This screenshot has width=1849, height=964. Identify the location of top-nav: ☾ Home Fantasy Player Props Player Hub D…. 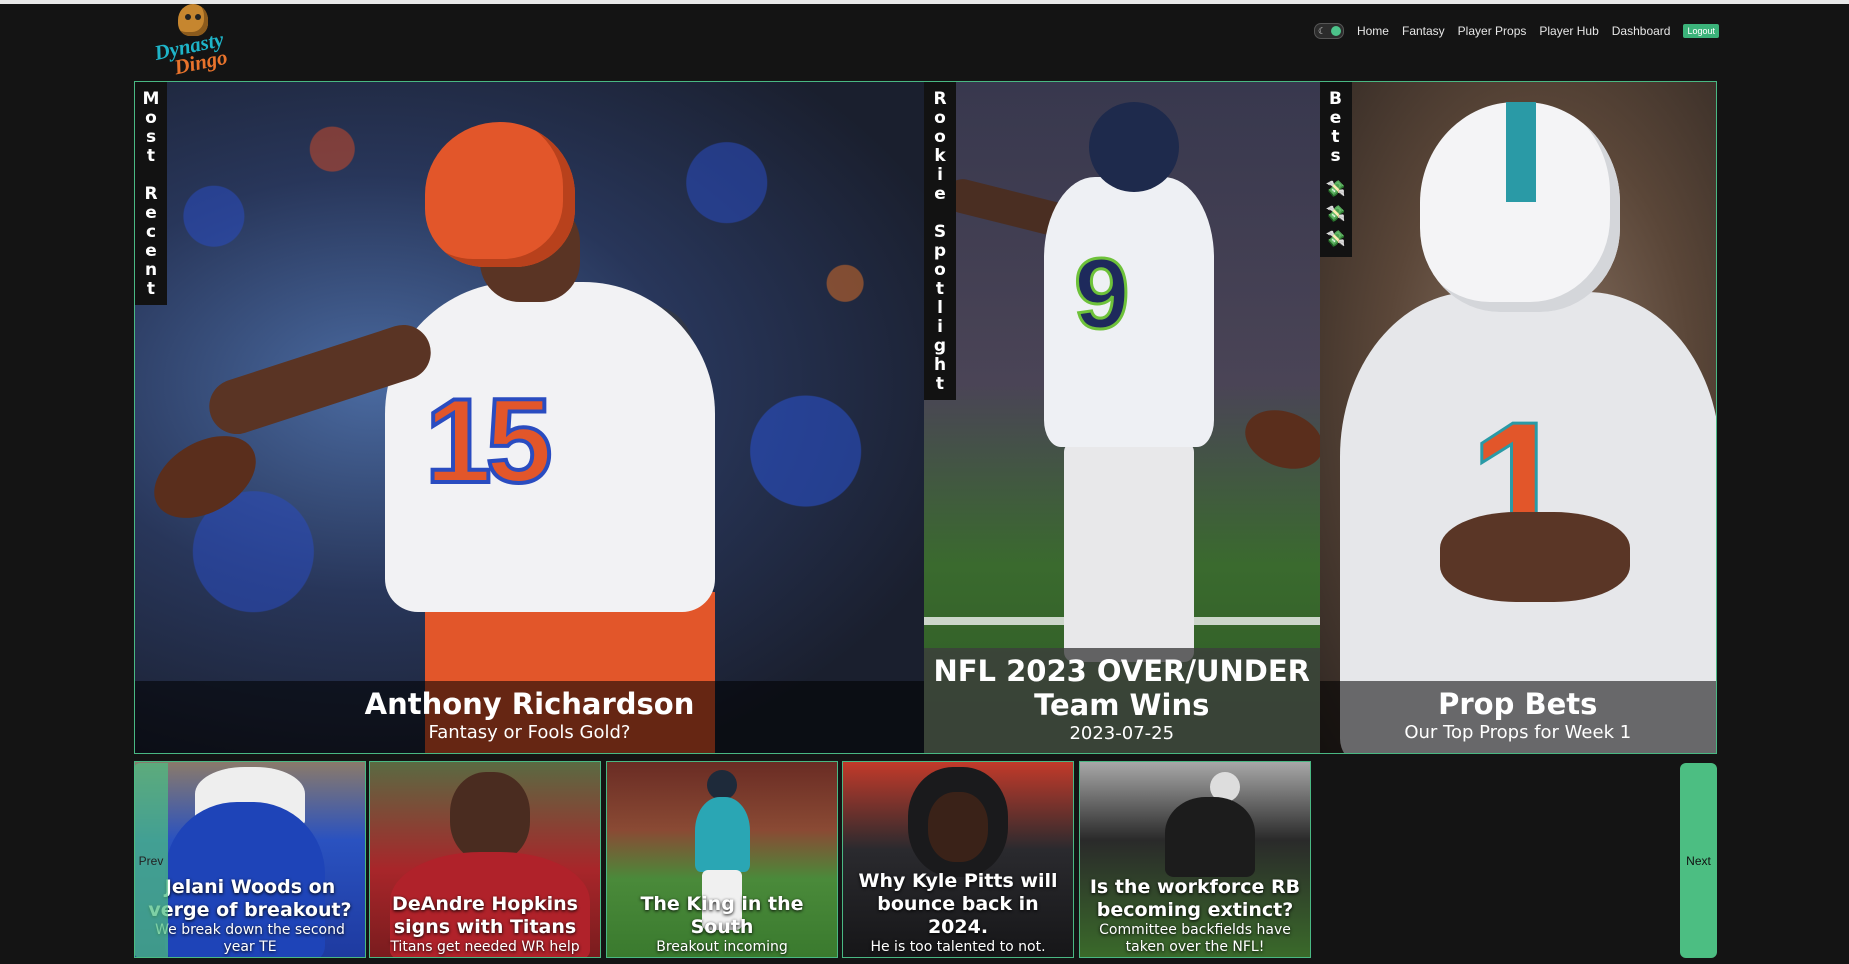
(1516, 31).